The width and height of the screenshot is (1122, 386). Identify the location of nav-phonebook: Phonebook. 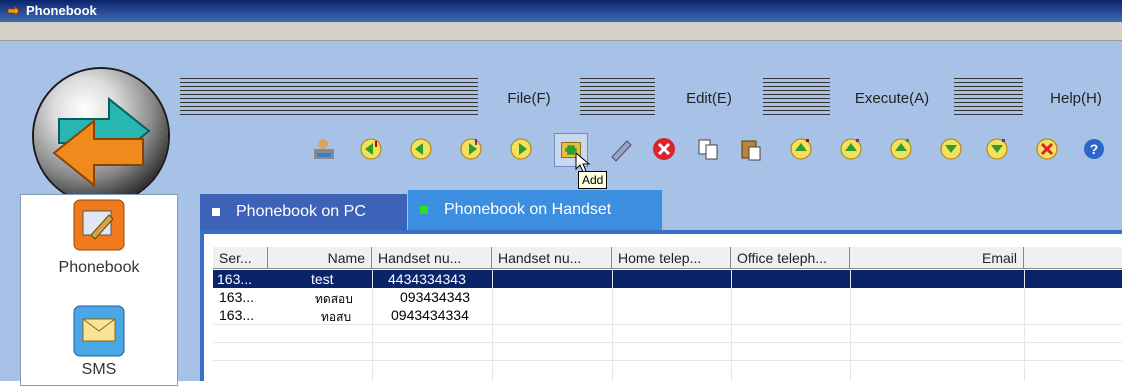
(99, 238).